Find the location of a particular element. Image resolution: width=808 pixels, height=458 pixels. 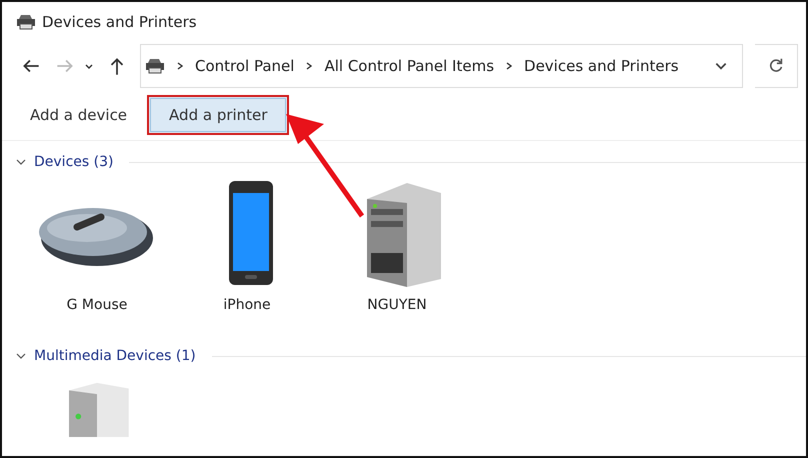

window-title: Devices and Printers is located at coordinates (119, 22).